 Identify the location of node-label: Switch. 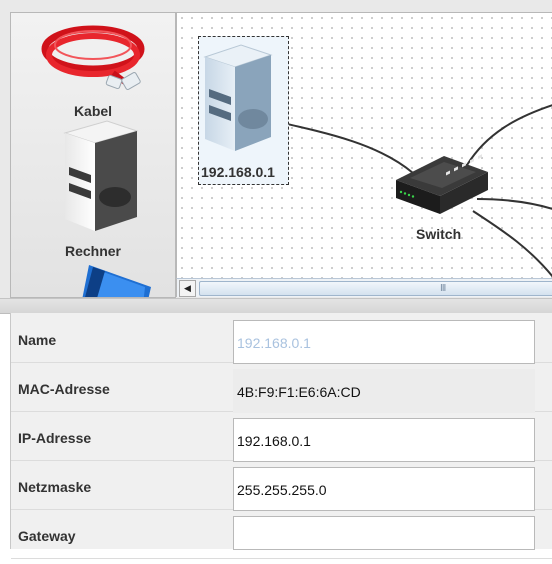
(439, 234).